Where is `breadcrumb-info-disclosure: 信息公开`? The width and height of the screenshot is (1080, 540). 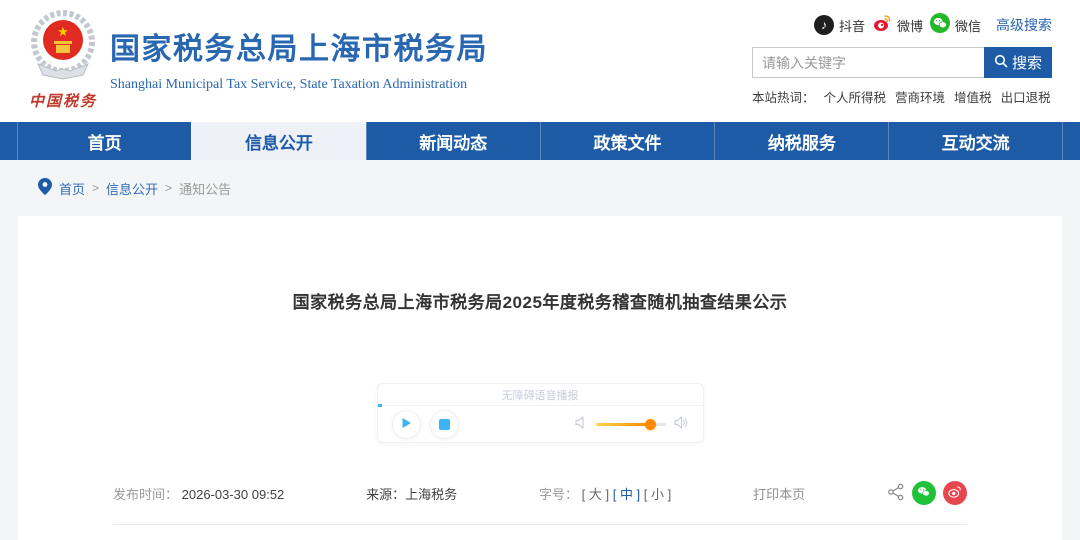 breadcrumb-info-disclosure: 信息公开 is located at coordinates (132, 188).